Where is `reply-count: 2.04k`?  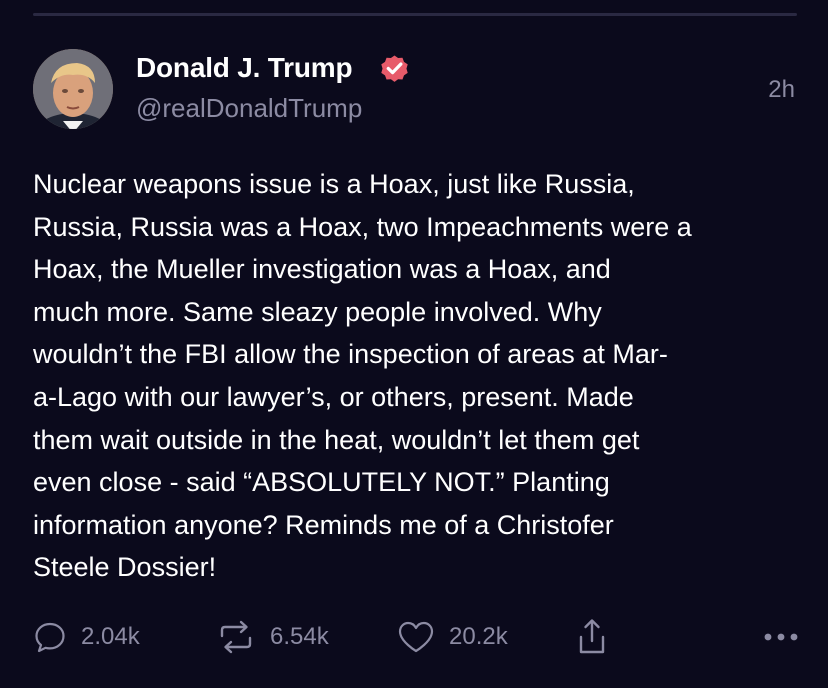 reply-count: 2.04k is located at coordinates (110, 636).